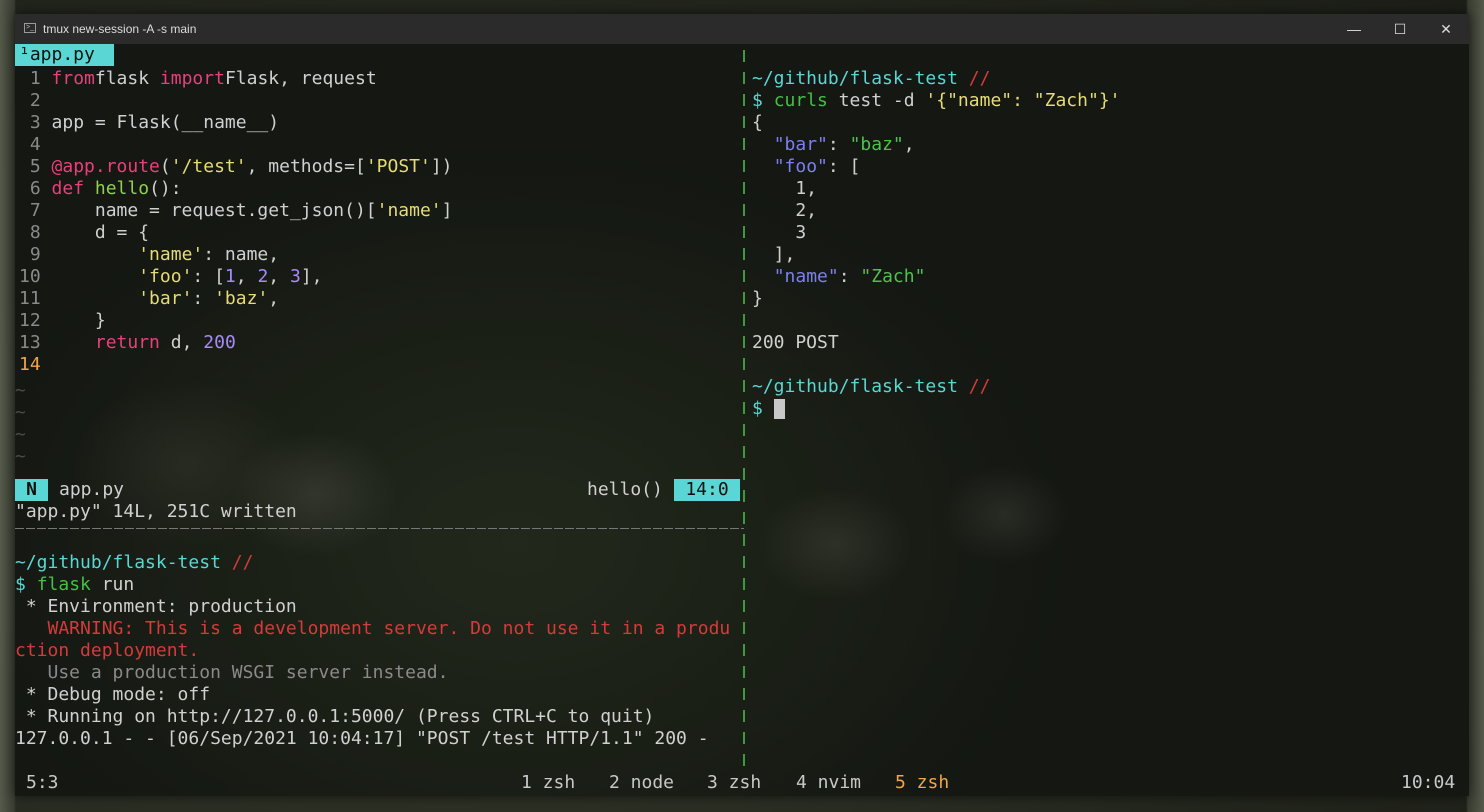 The image size is (1484, 812). I want to click on code-line: 12 }, so click(62, 321).